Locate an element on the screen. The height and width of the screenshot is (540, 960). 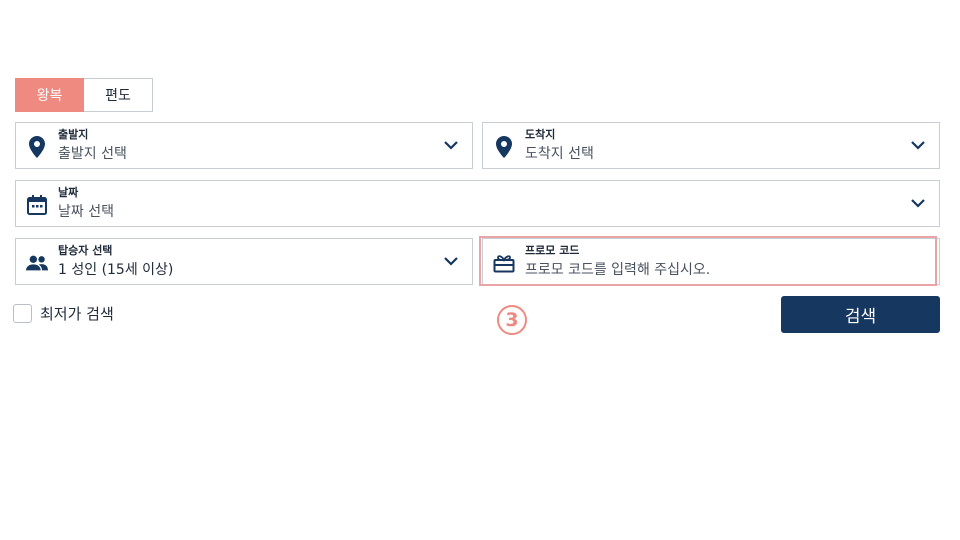
tab-one-way: 편도 is located at coordinates (118, 95).